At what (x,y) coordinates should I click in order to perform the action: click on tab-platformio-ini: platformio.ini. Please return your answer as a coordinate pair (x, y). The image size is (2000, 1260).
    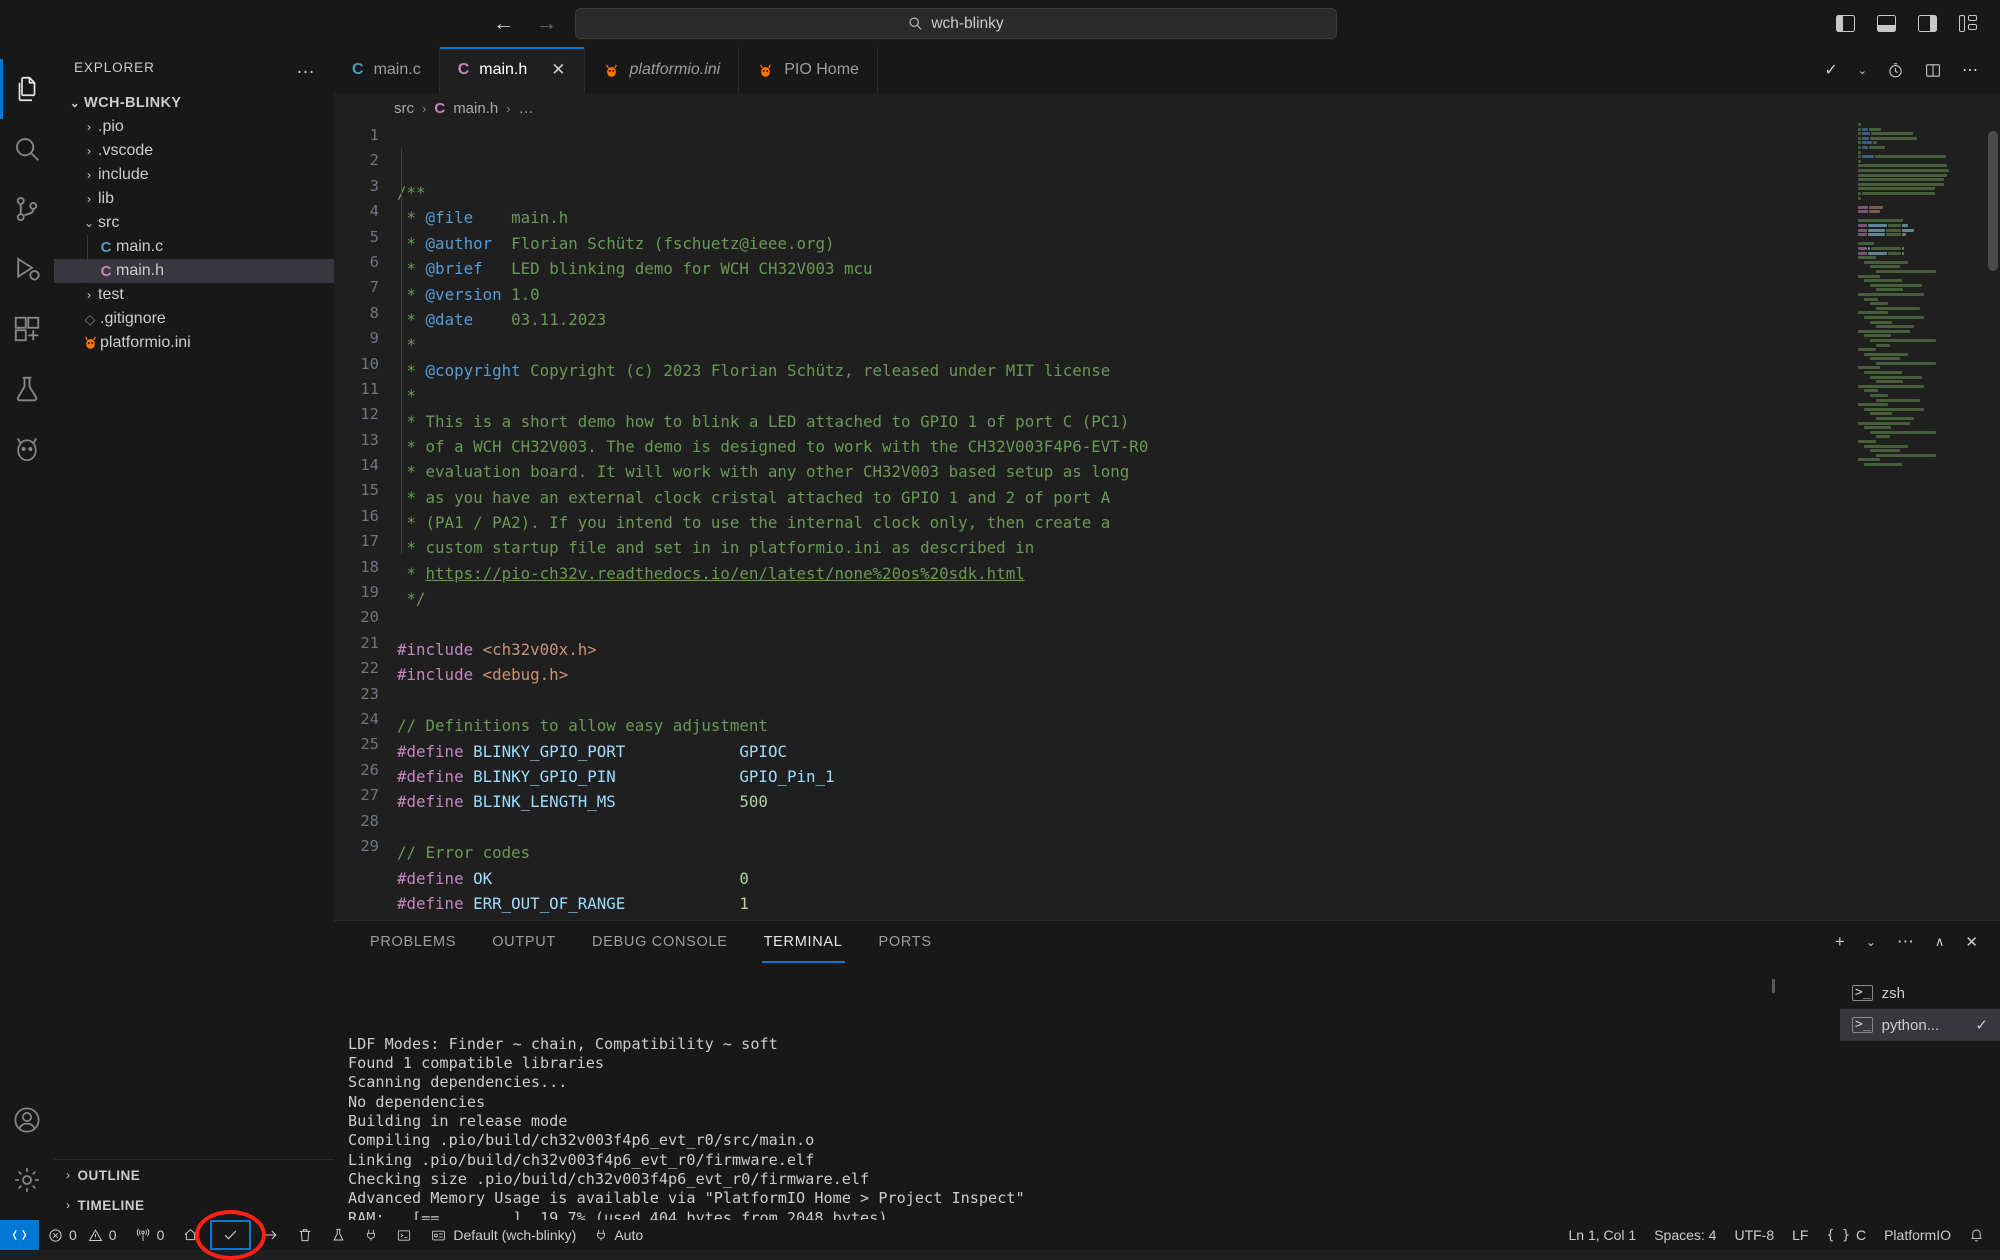
    Looking at the image, I should click on (662, 70).